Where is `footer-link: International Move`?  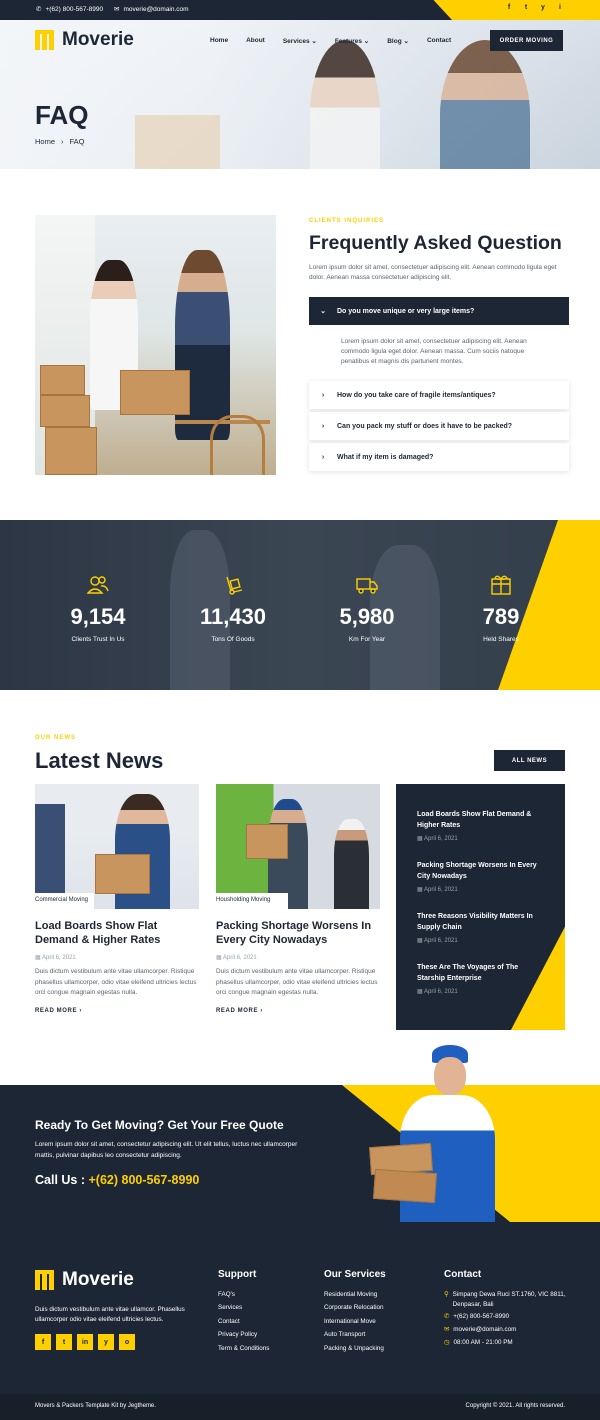 footer-link: International Move is located at coordinates (354, 1321).